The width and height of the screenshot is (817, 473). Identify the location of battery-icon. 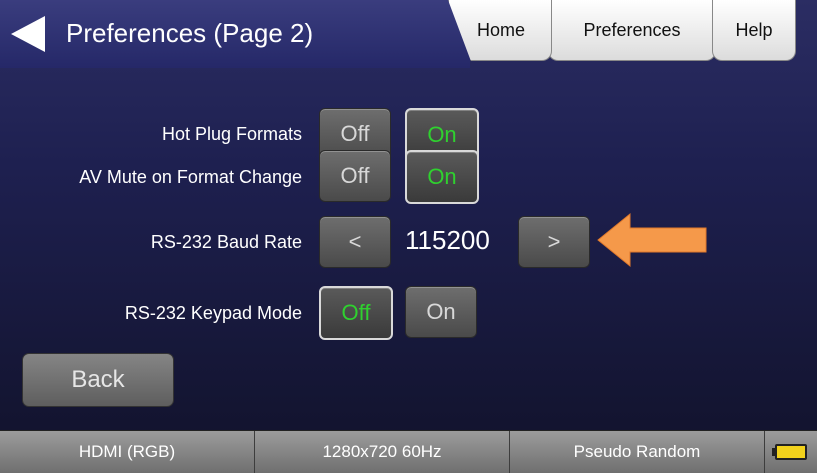
(789, 452).